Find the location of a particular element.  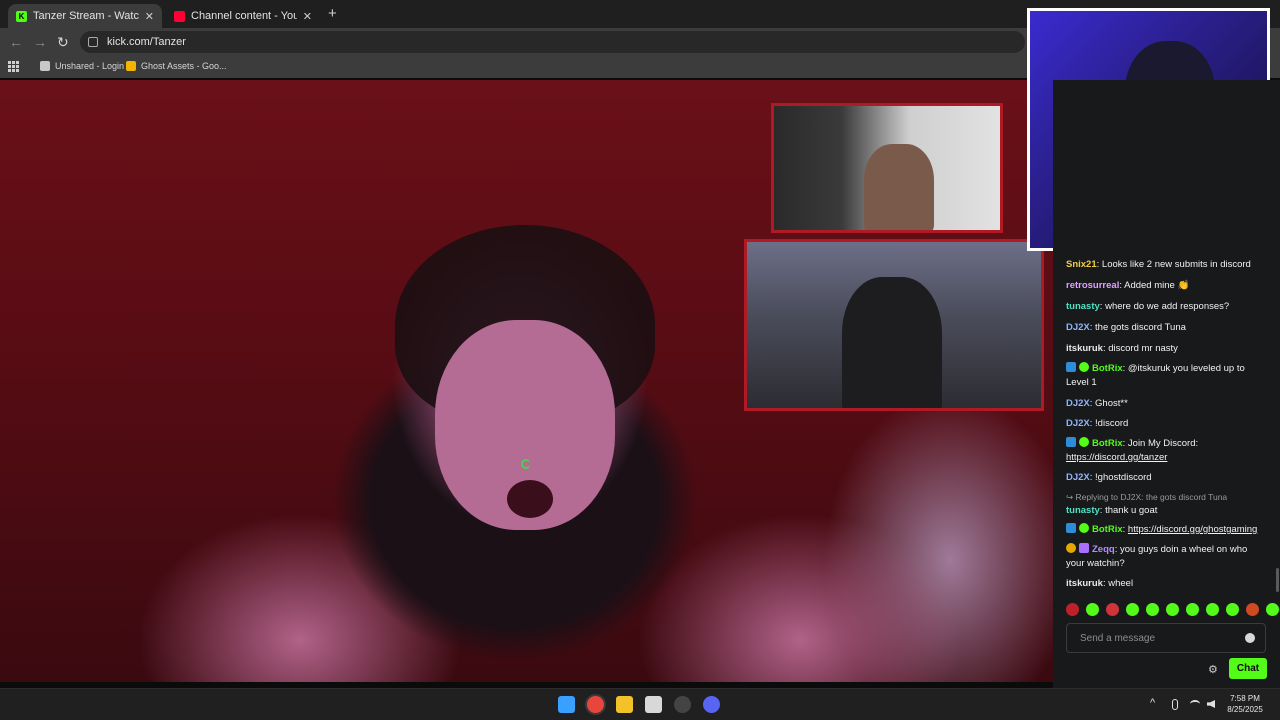

bookmark-unshared: Unshared - Login is located at coordinates (82, 66).